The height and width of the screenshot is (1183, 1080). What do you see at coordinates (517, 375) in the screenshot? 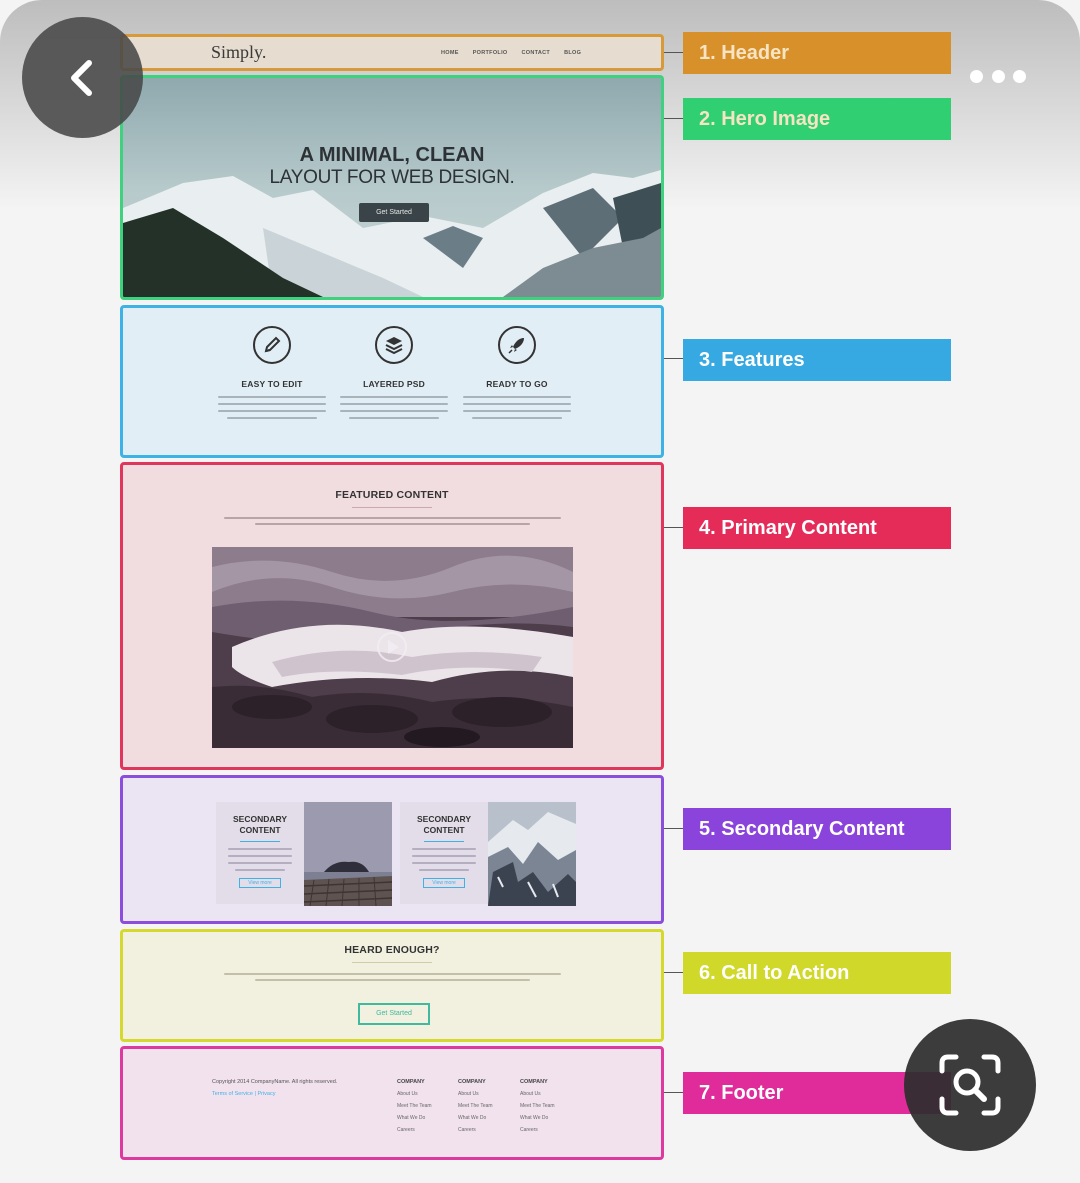
I see `feature-ready-to-go: READY TO GO` at bounding box center [517, 375].